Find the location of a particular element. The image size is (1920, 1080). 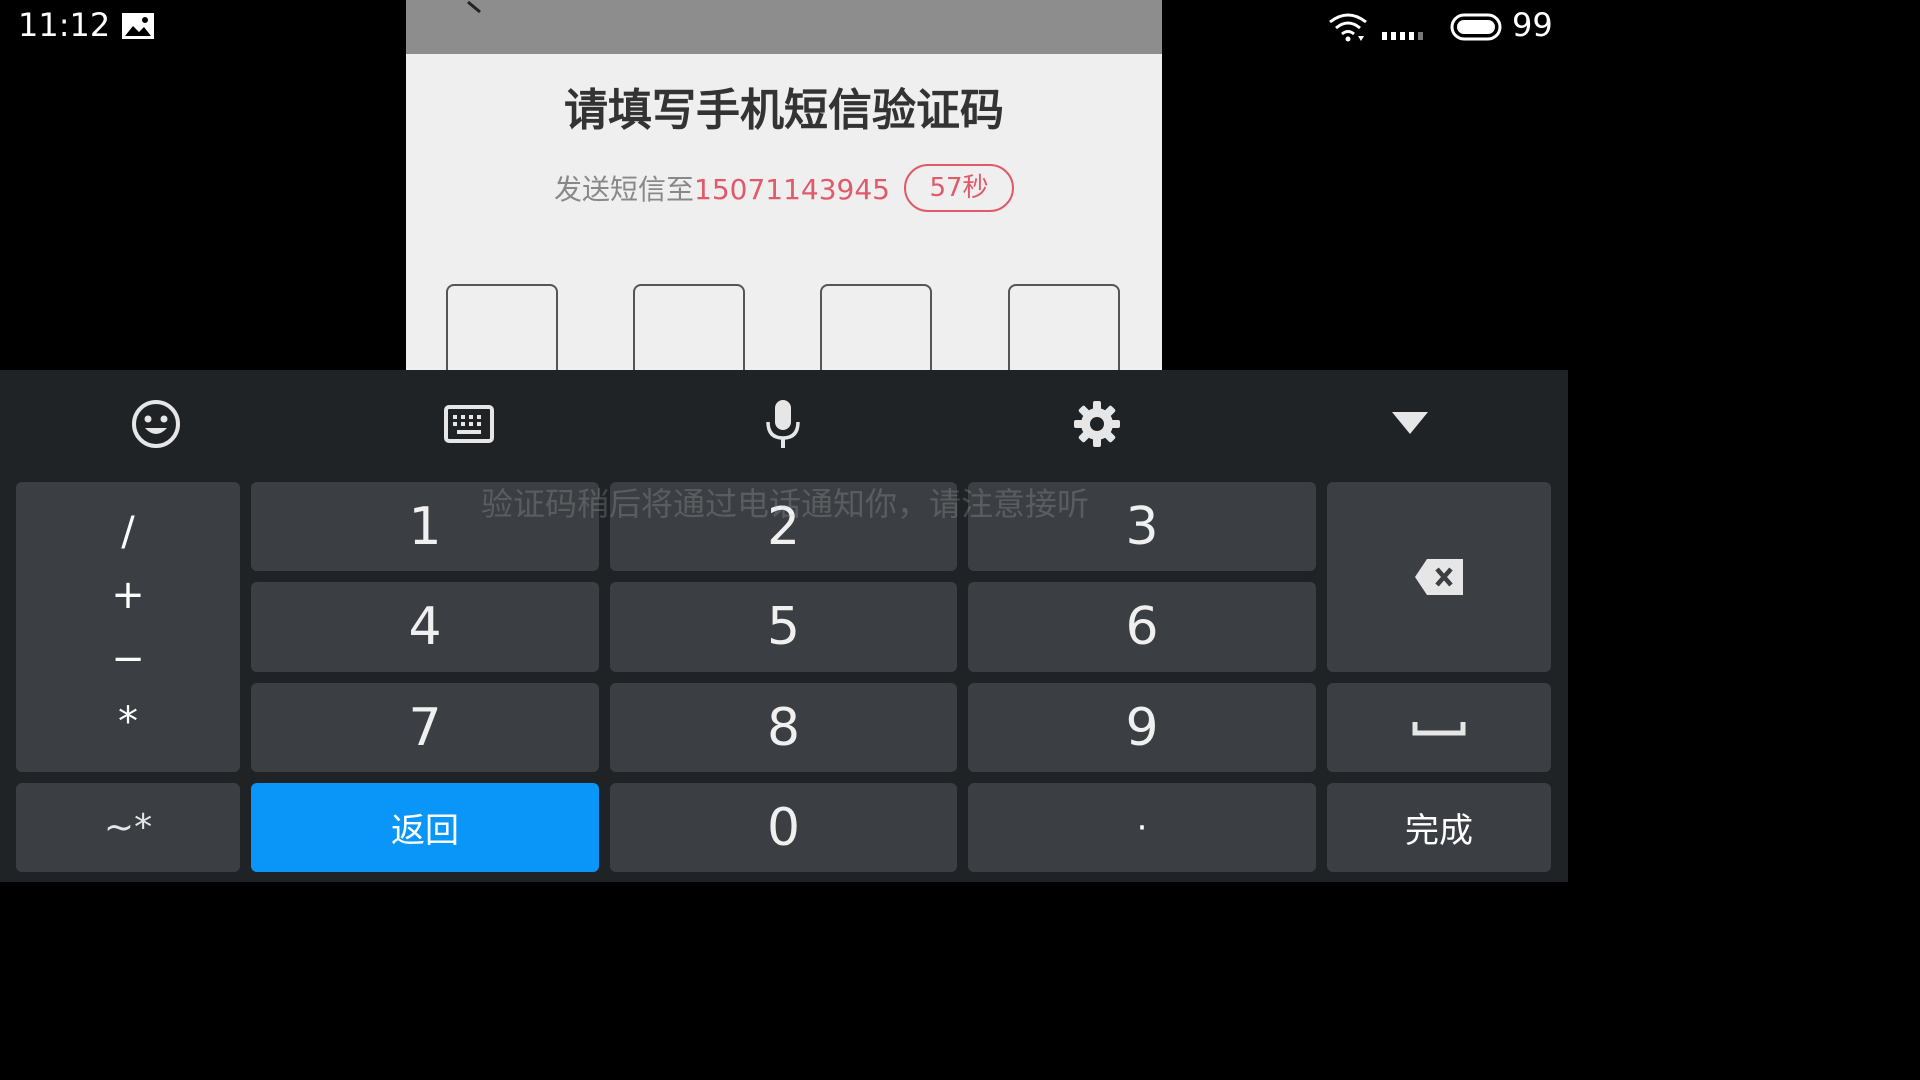

signal-icon is located at coordinates (1402, 36).